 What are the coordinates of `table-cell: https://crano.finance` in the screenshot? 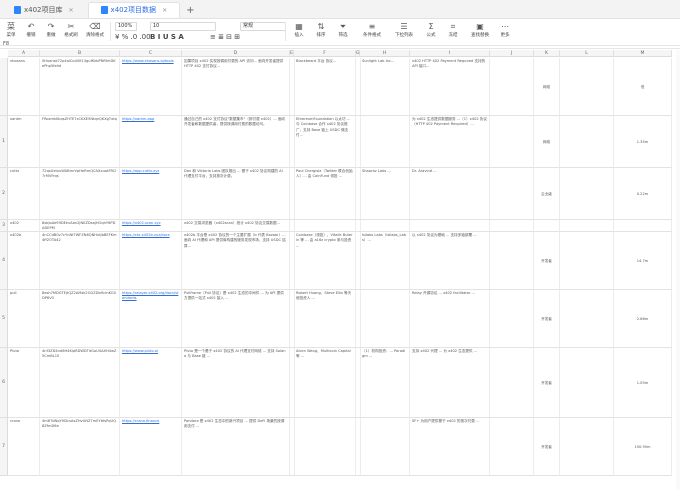 It's located at (151, 447).